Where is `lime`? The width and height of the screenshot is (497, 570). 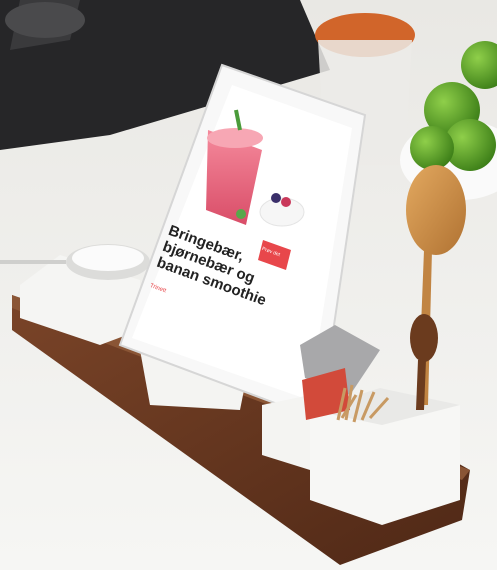 lime is located at coordinates (432, 148).